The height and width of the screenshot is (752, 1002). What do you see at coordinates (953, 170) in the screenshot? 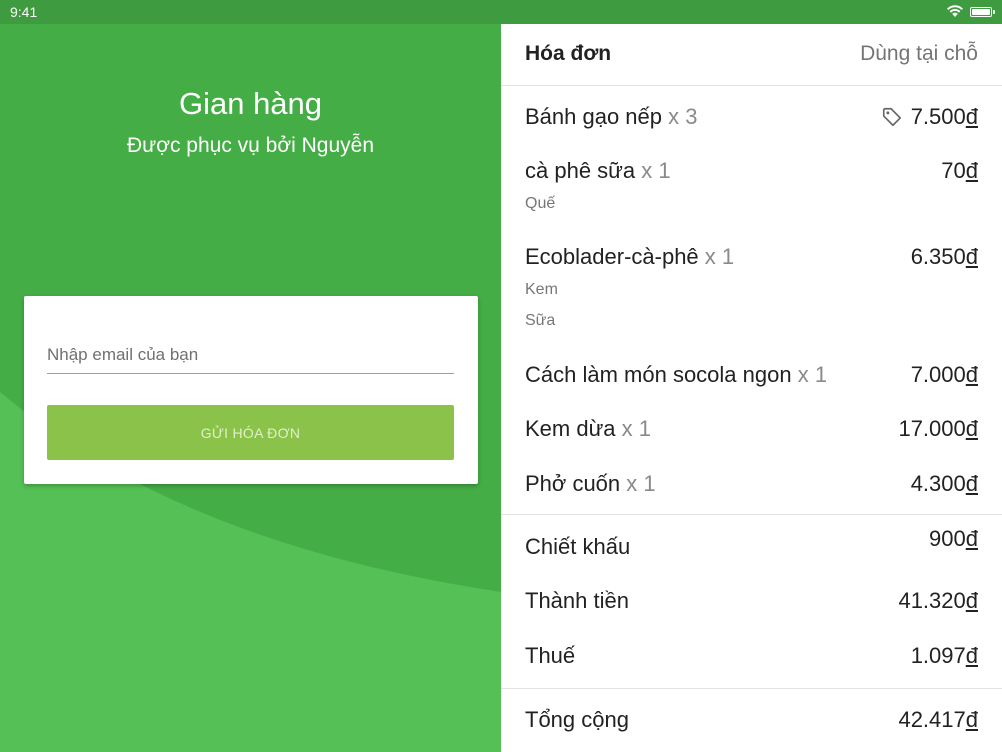
I see `item-price-value: 70` at bounding box center [953, 170].